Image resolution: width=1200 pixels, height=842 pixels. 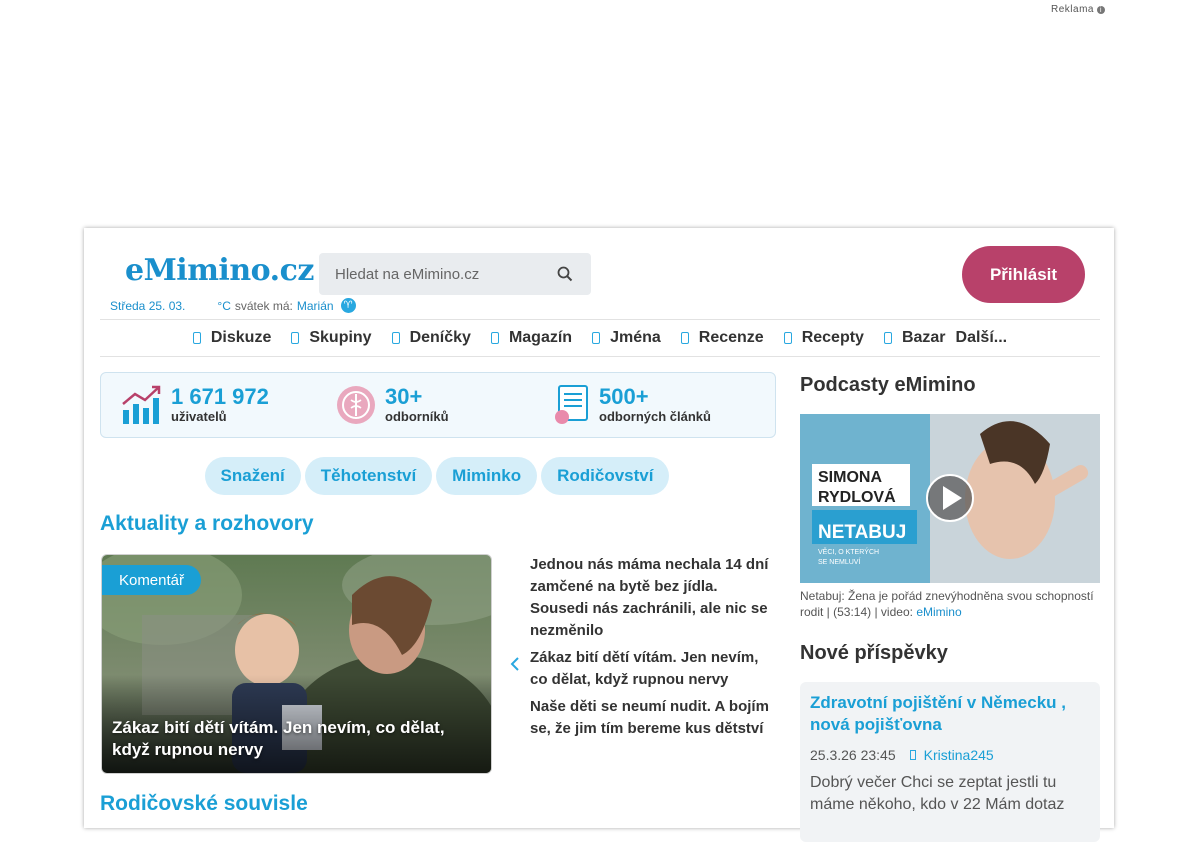 I want to click on nav-item-bazar: Bazar, so click(x=914, y=338).